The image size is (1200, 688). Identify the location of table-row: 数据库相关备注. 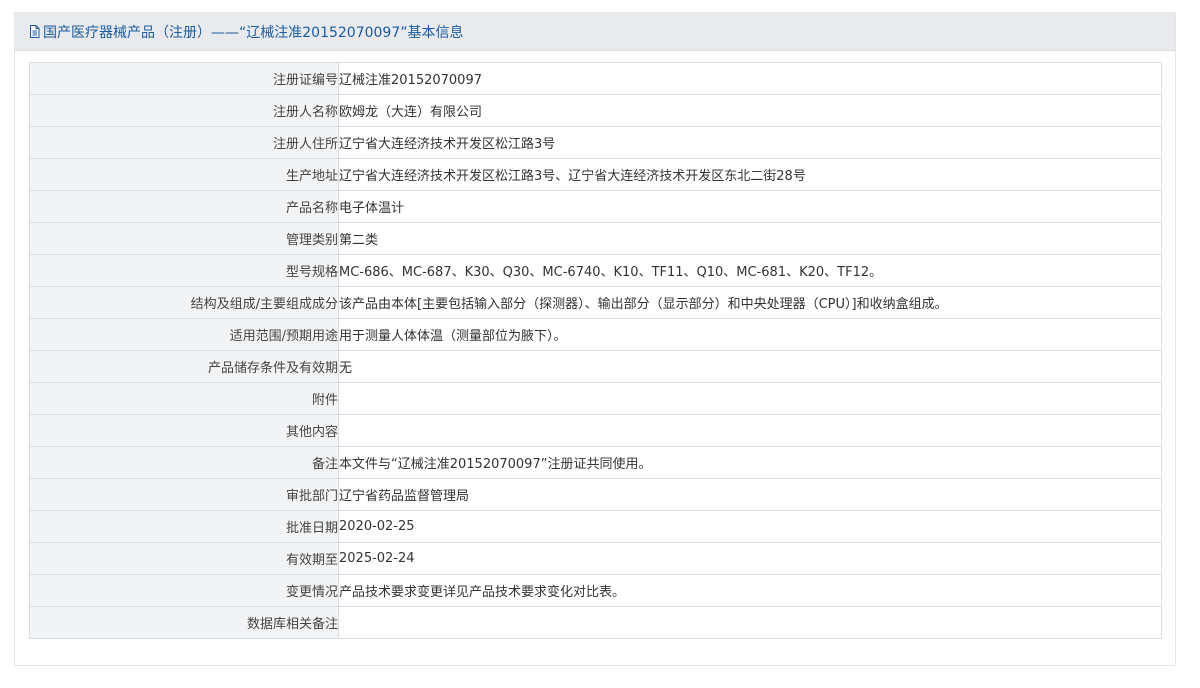
(595, 622).